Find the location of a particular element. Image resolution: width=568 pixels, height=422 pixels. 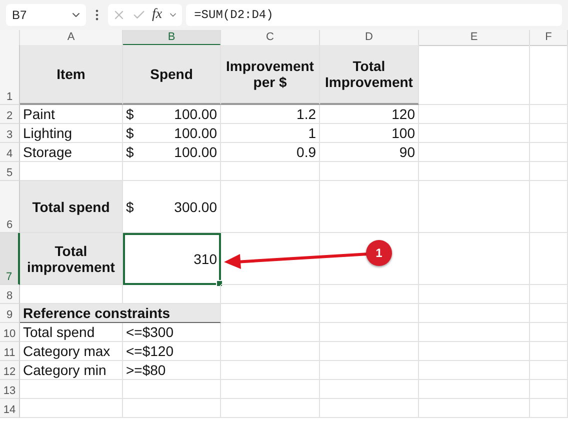

column-header: A is located at coordinates (71, 38).